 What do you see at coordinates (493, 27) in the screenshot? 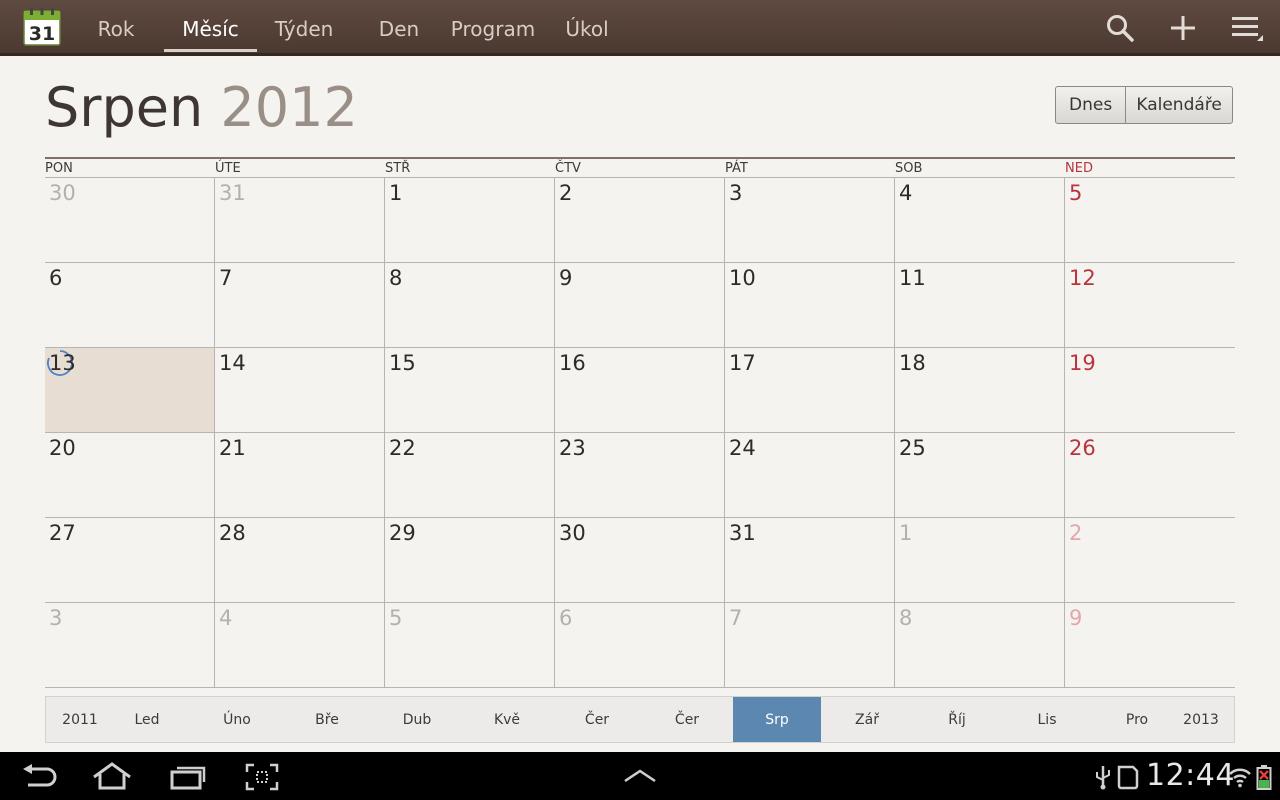
I see `tab-agenda: Program` at bounding box center [493, 27].